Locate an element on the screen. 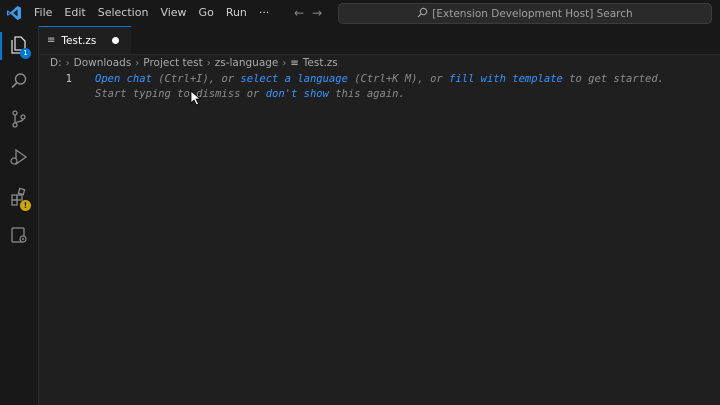 This screenshot has height=405, width=720. search-text: [Extension Development Host] Search is located at coordinates (532, 13).